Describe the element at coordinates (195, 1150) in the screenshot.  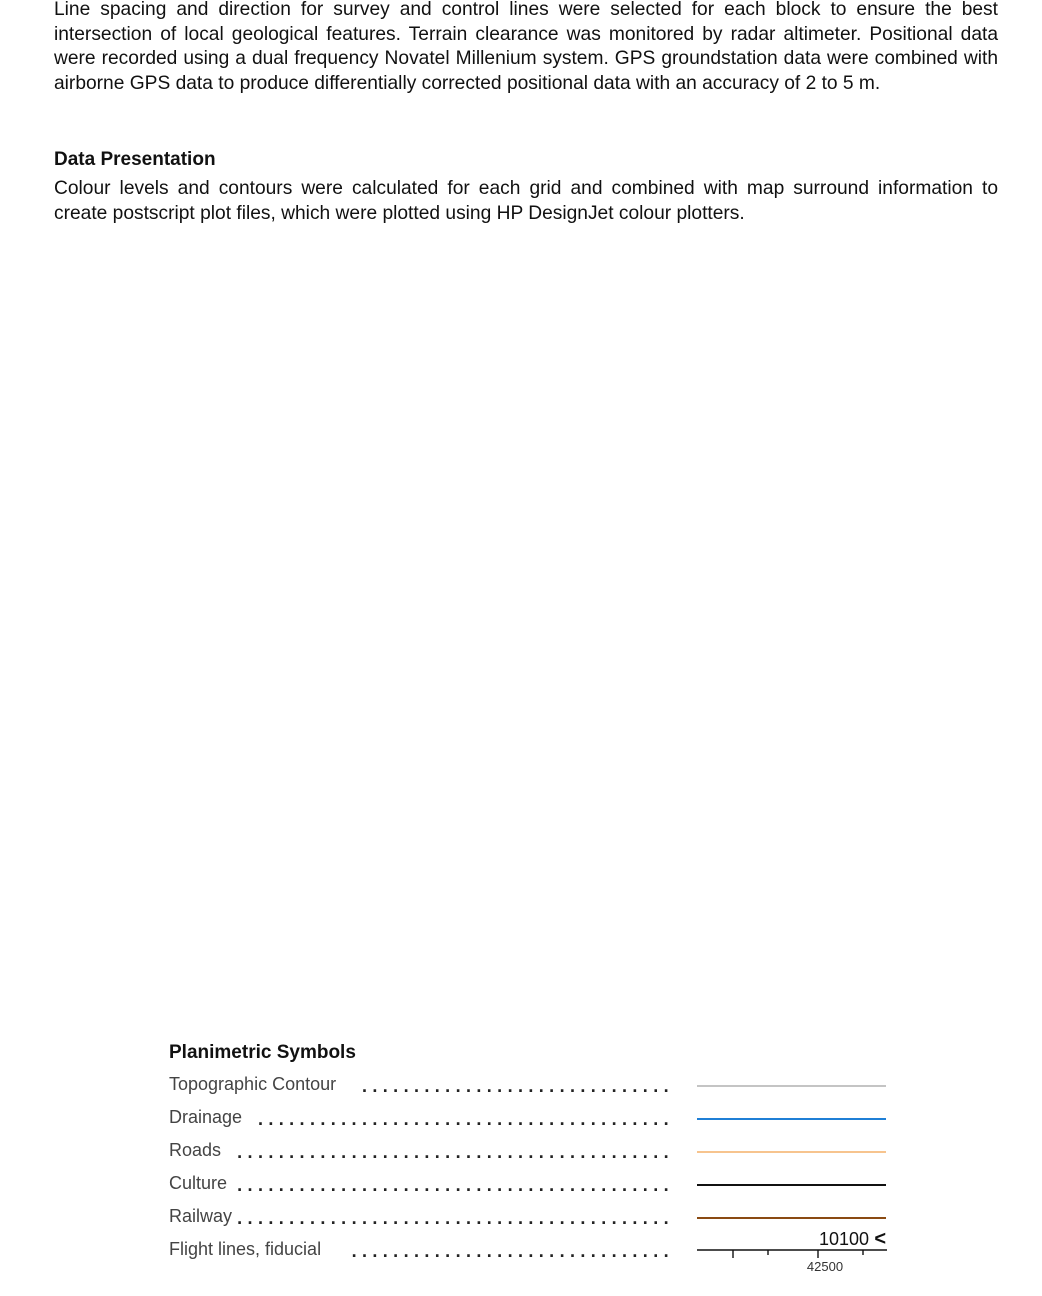
I see `legend-label: Roads` at that location.